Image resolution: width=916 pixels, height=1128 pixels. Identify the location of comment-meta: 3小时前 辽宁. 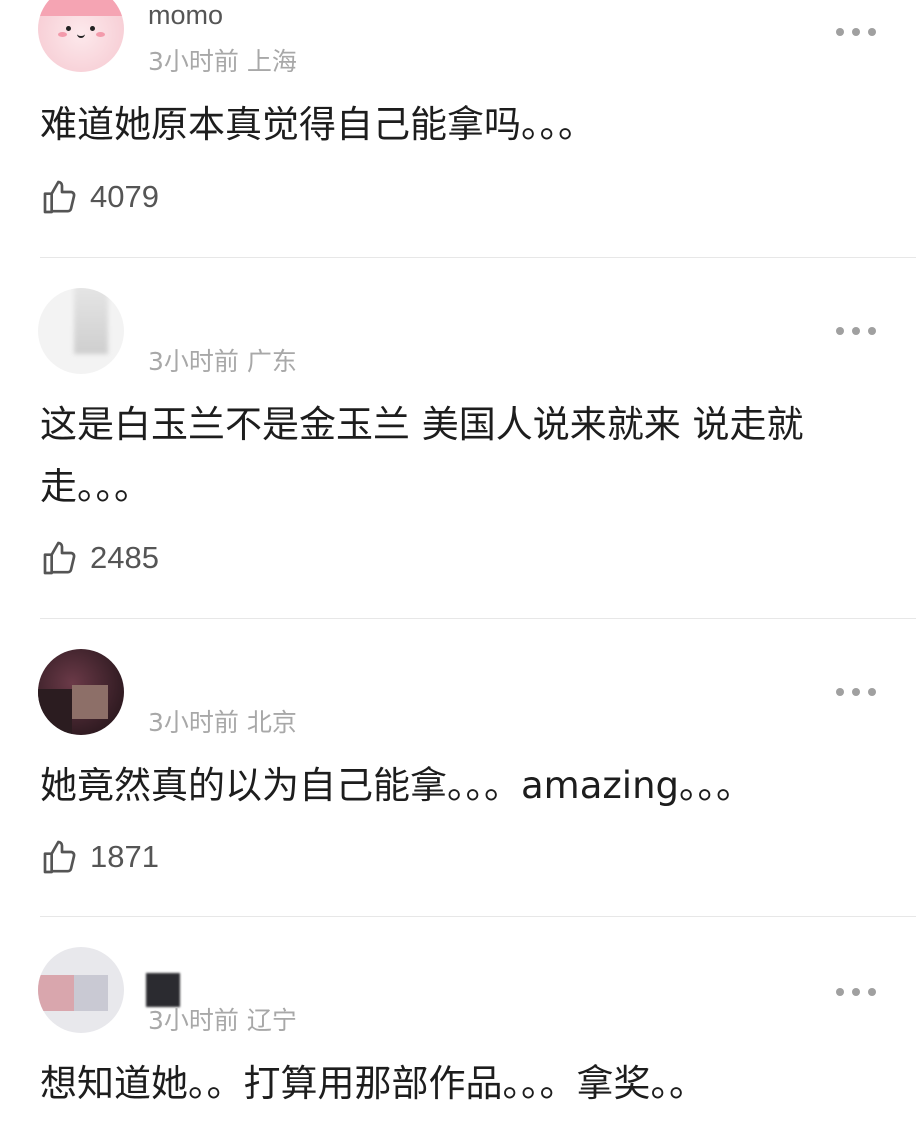
(222, 1020).